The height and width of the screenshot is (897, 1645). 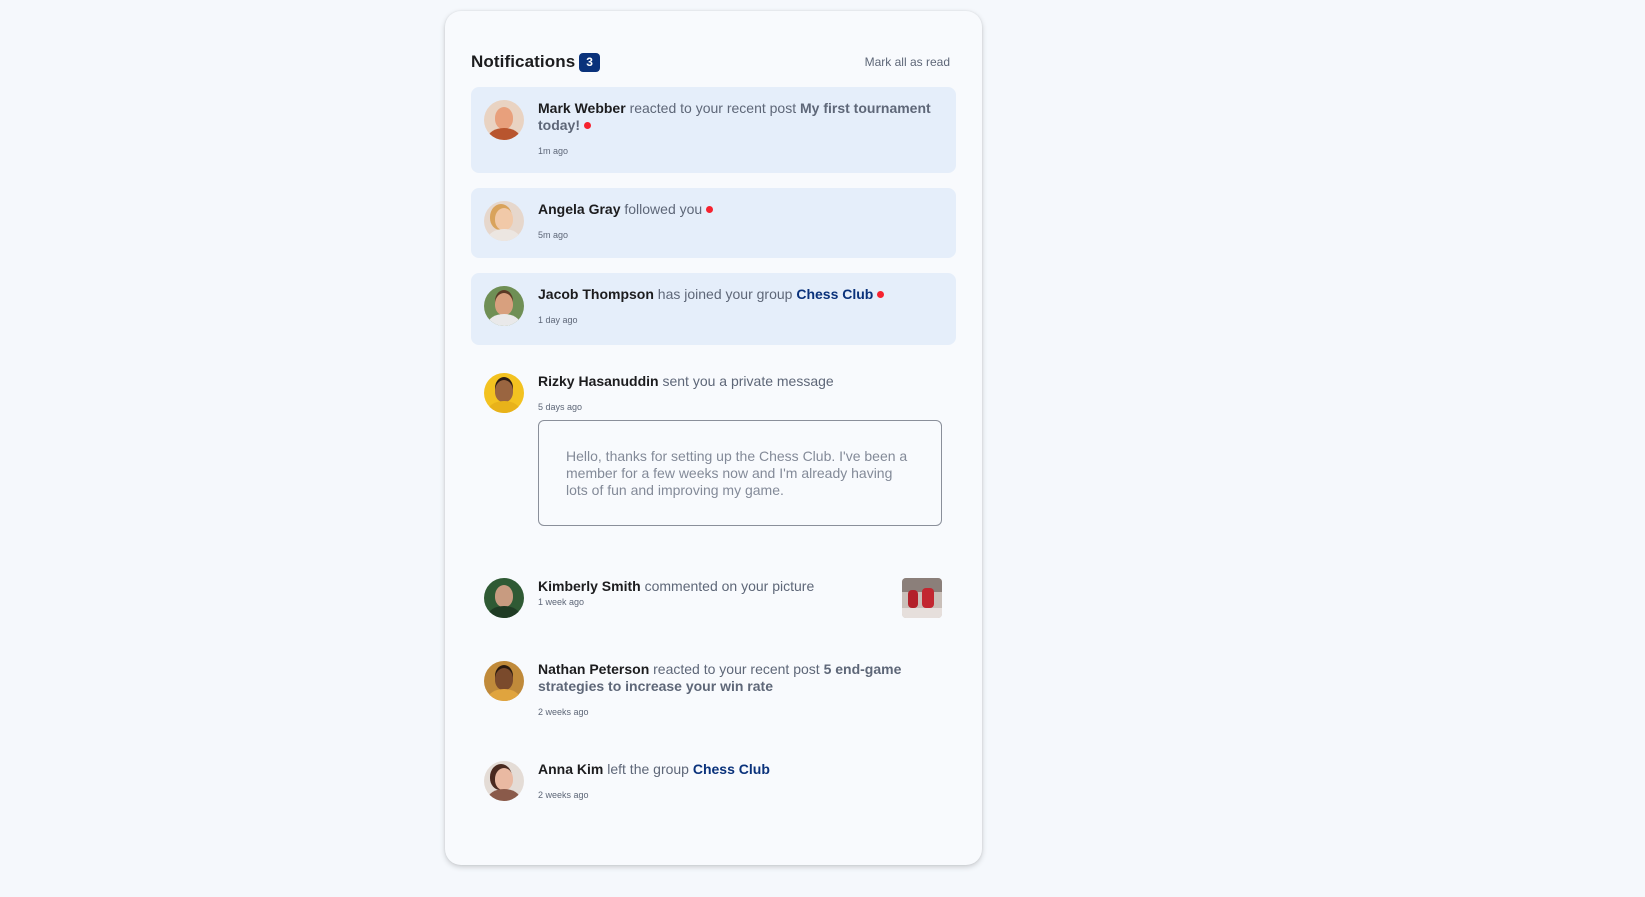 I want to click on notification-text: Anna Kim left the group Chess Club, so click(x=740, y=769).